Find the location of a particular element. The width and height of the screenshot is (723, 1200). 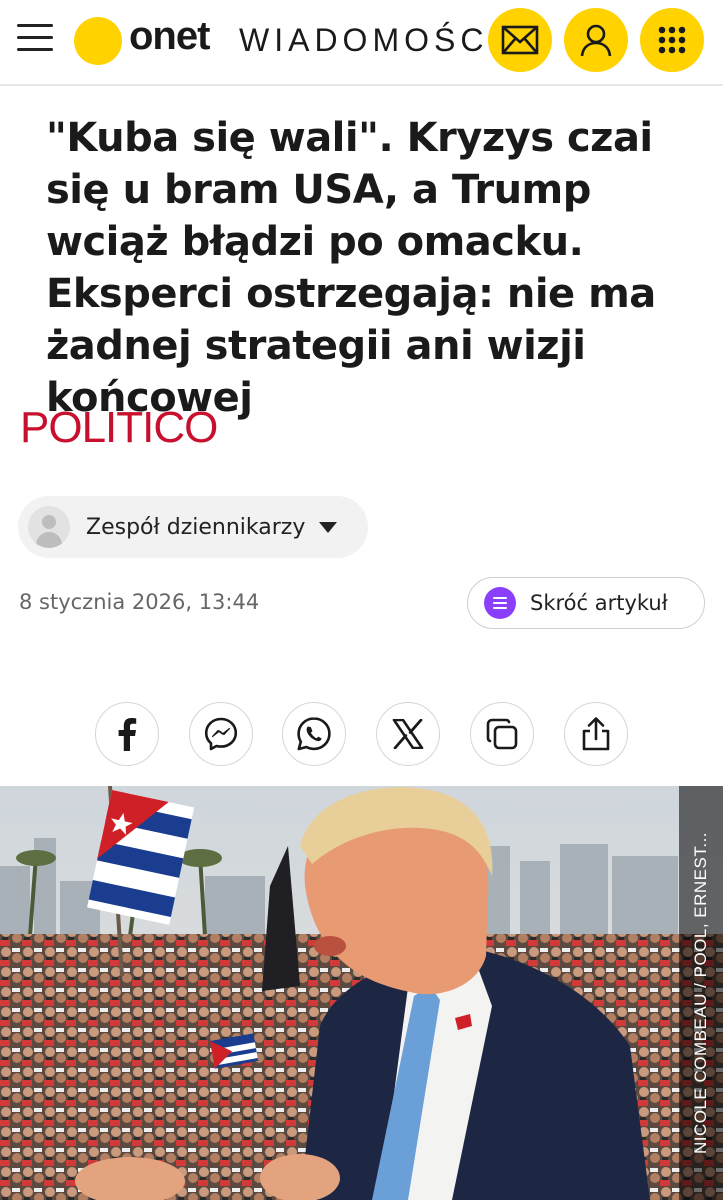

mail-icon is located at coordinates (520, 40).